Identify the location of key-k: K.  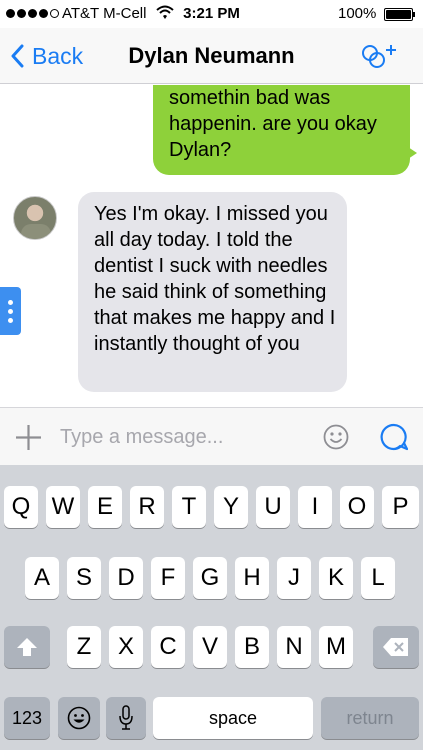
(336, 578).